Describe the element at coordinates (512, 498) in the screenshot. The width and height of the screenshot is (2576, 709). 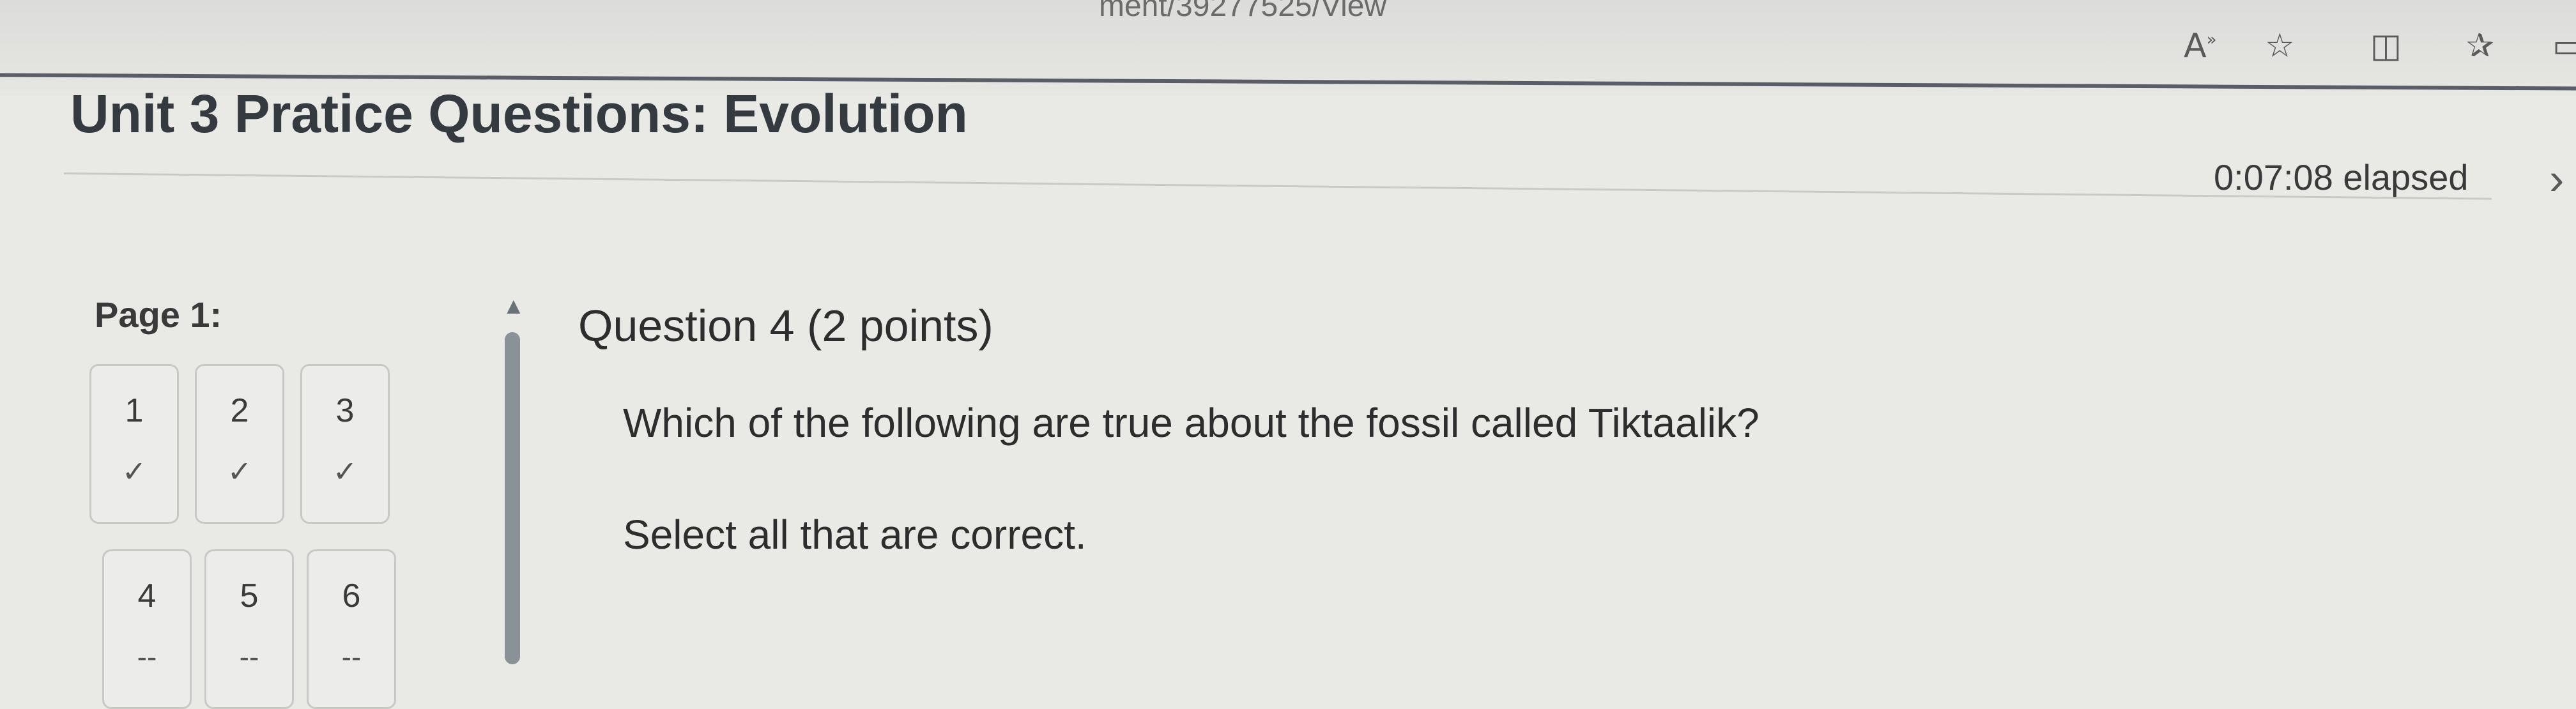
I see `navigator-scrollbar` at that location.